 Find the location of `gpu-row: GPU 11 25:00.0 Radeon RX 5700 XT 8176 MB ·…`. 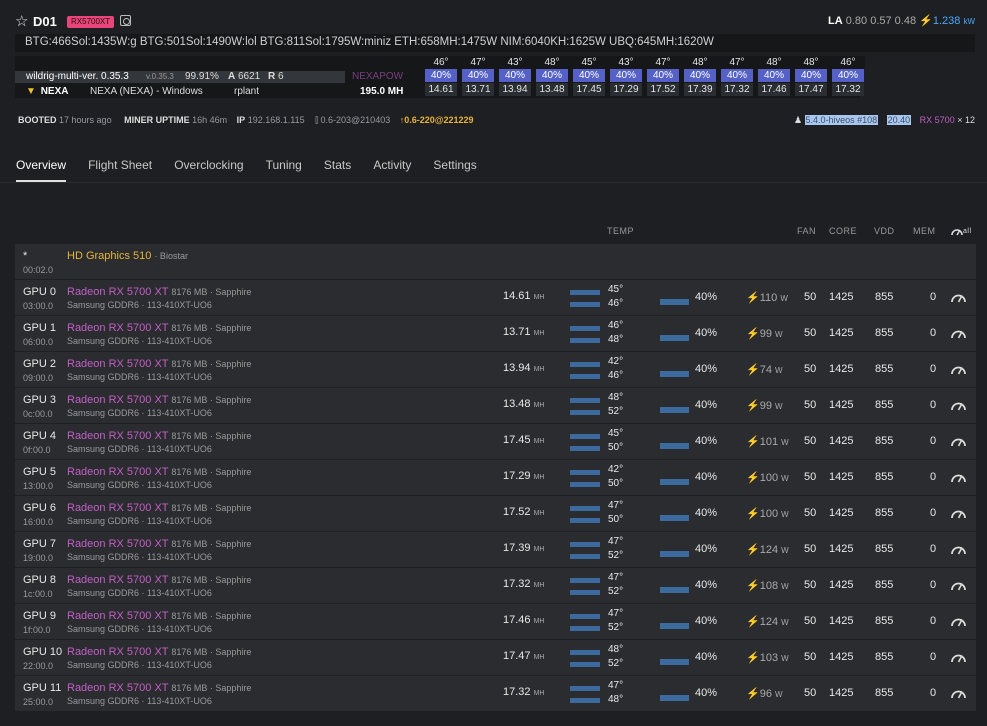

gpu-row: GPU 11 25:00.0 Radeon RX 5700 XT 8176 MB ·… is located at coordinates (495, 694).